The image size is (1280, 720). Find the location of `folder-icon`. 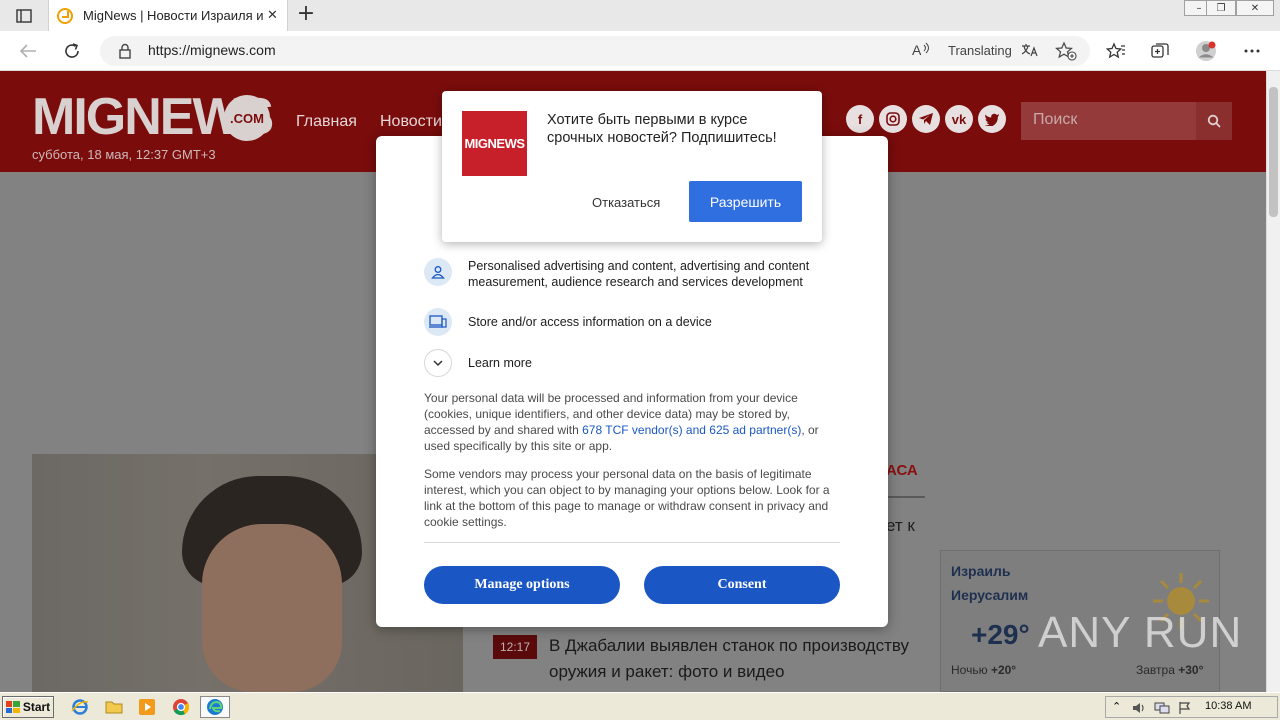

folder-icon is located at coordinates (114, 707).